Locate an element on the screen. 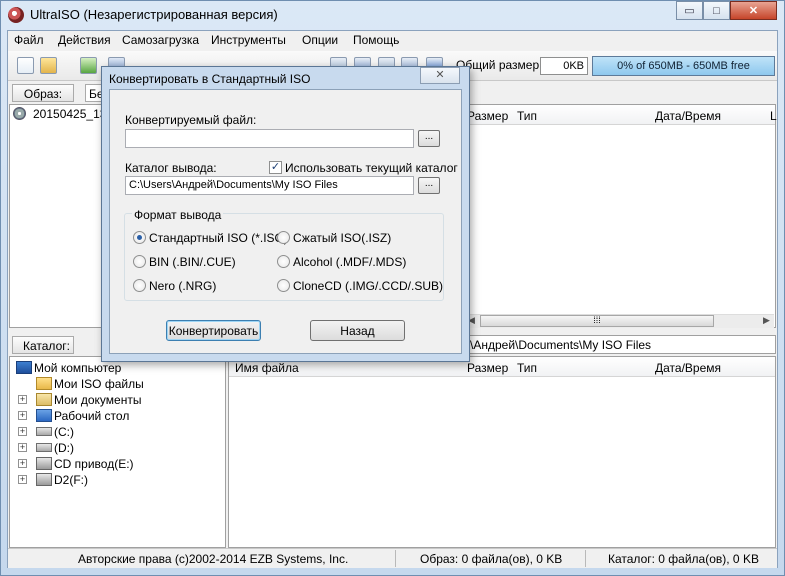 The height and width of the screenshot is (576, 785). desktop-icon is located at coordinates (44, 415).